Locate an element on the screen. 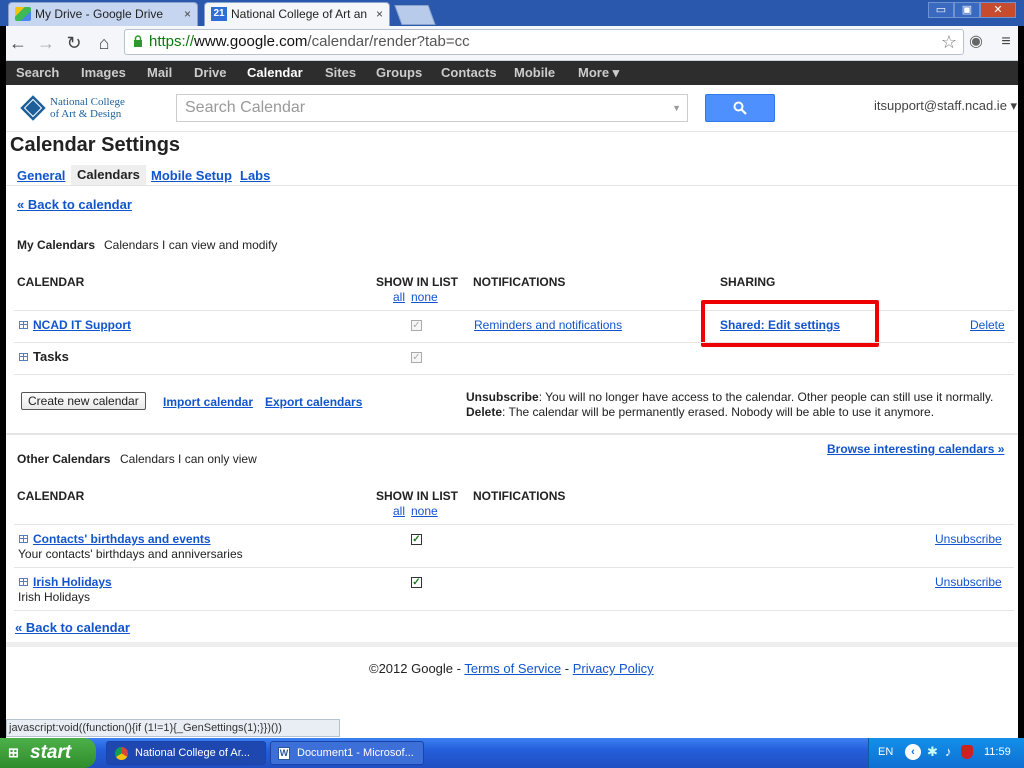 The width and height of the screenshot is (1024, 768). reminders-notifications-link: Reminders and notifications is located at coordinates (548, 325).